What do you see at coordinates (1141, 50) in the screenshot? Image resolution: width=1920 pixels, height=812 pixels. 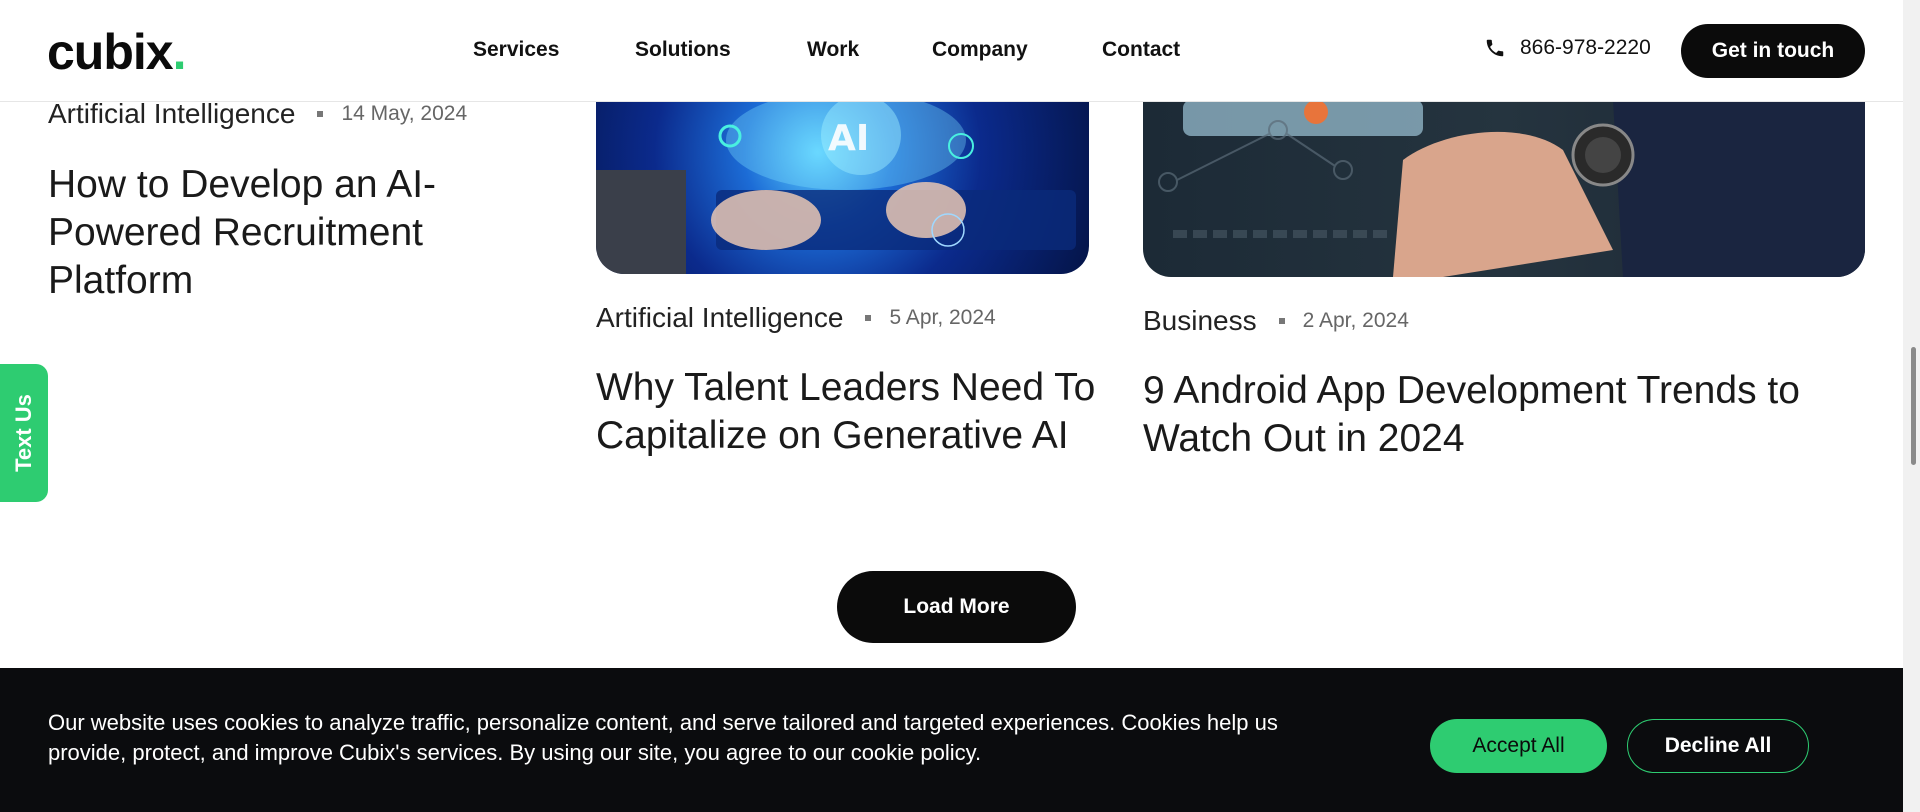 I see `nav-item-contact: Contact` at bounding box center [1141, 50].